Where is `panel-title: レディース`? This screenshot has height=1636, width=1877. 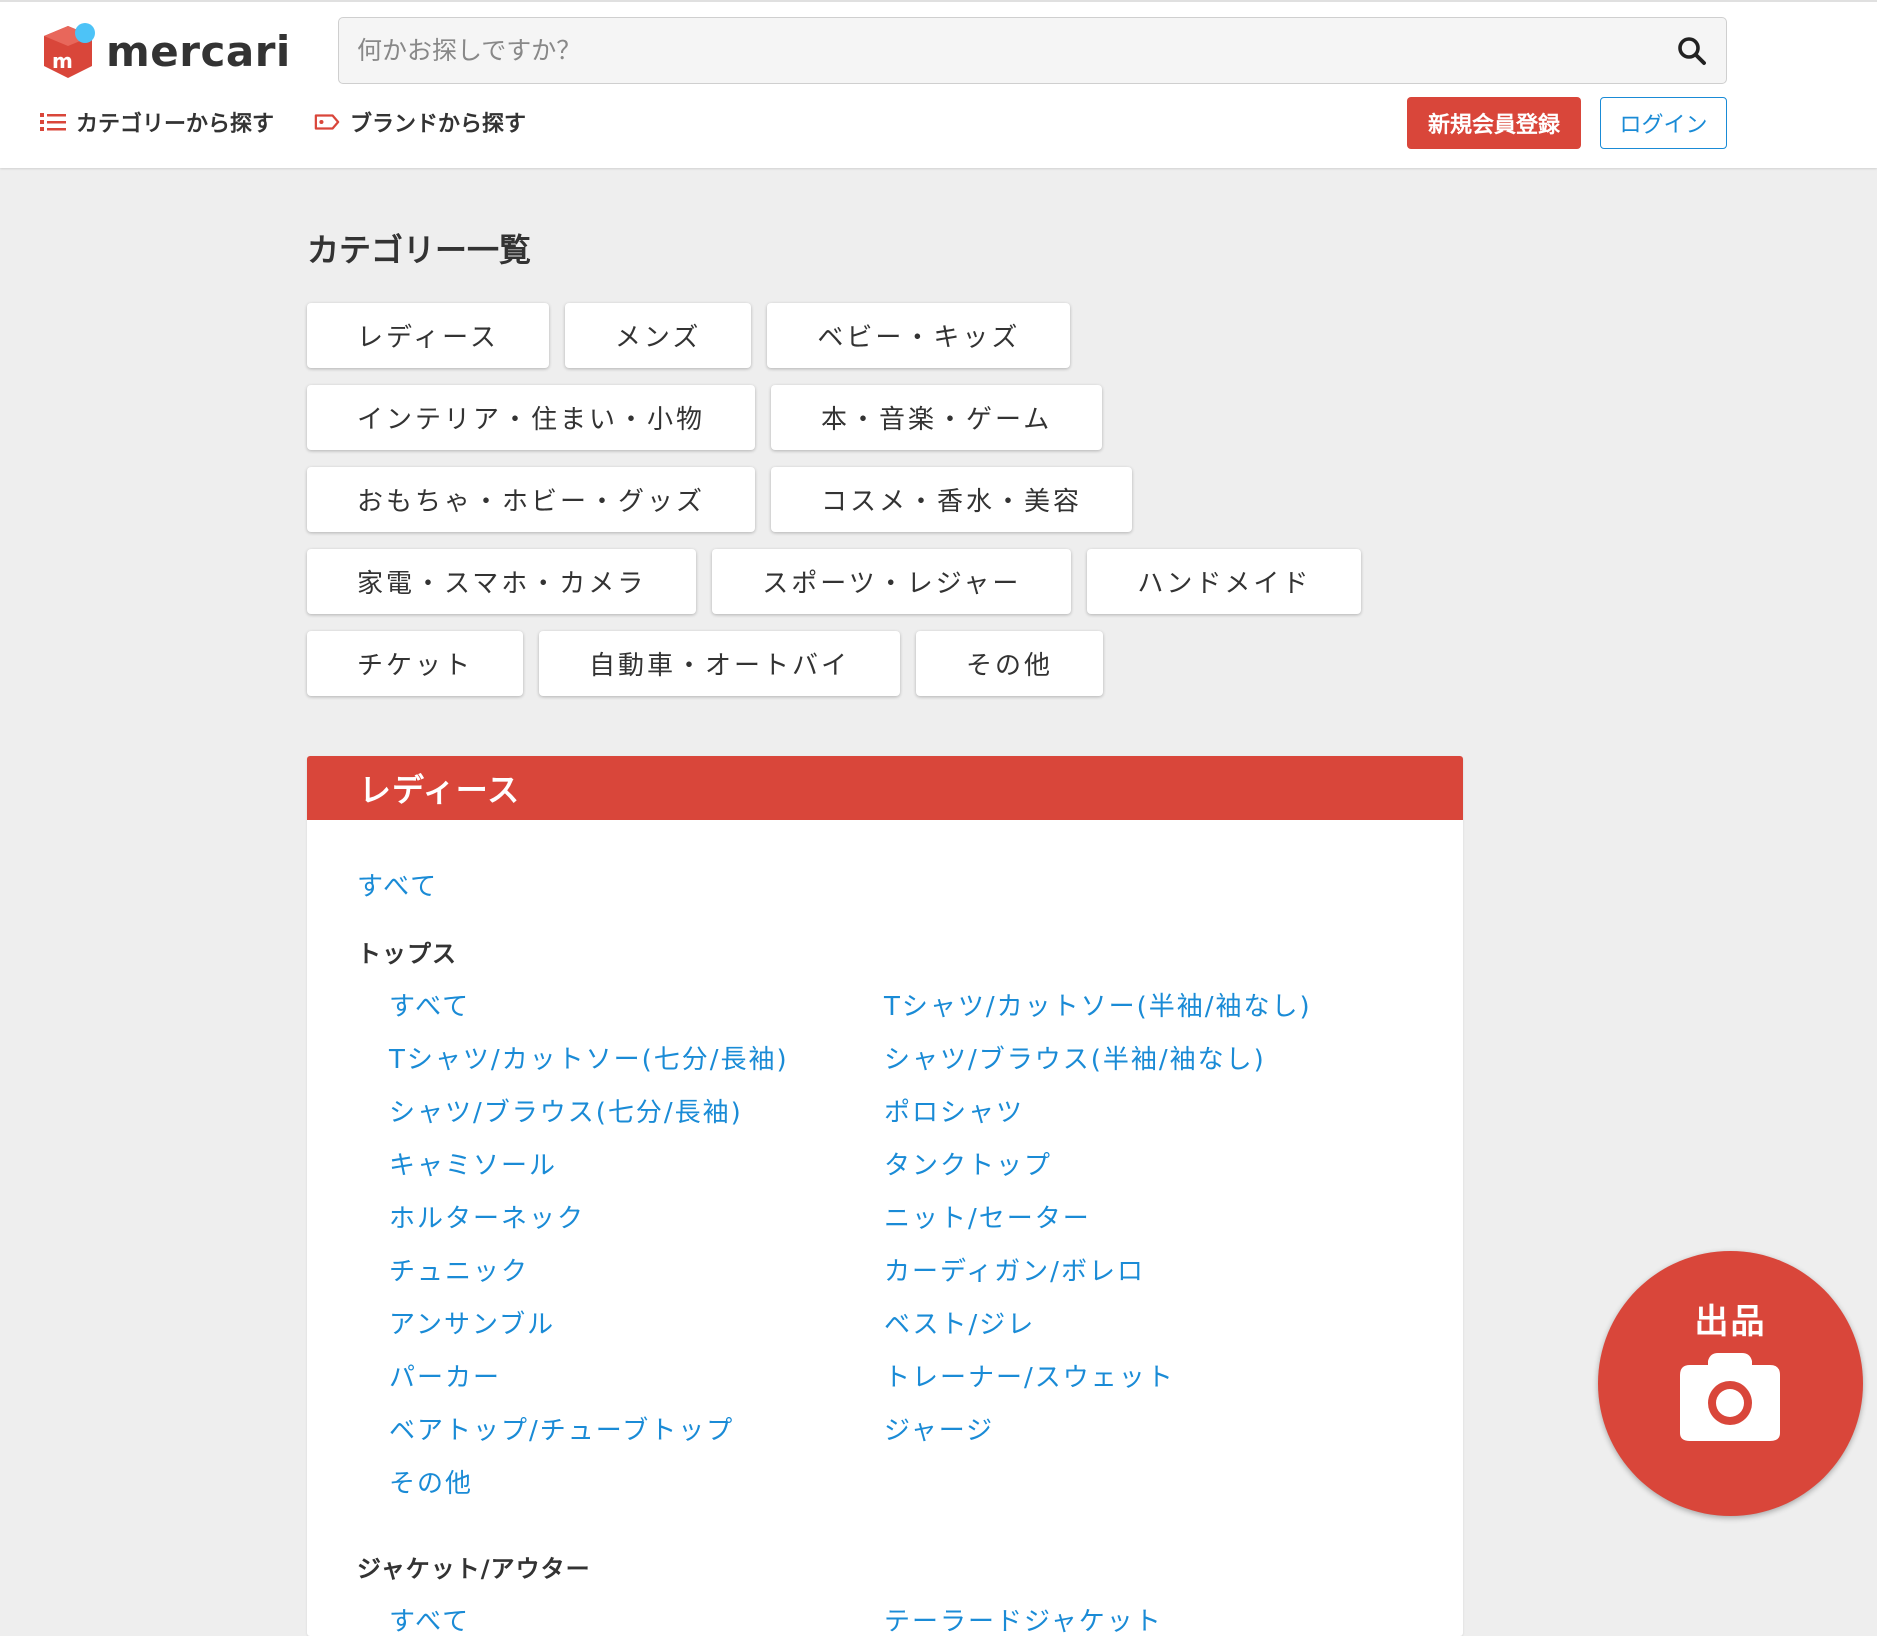 panel-title: レディース is located at coordinates (885, 788).